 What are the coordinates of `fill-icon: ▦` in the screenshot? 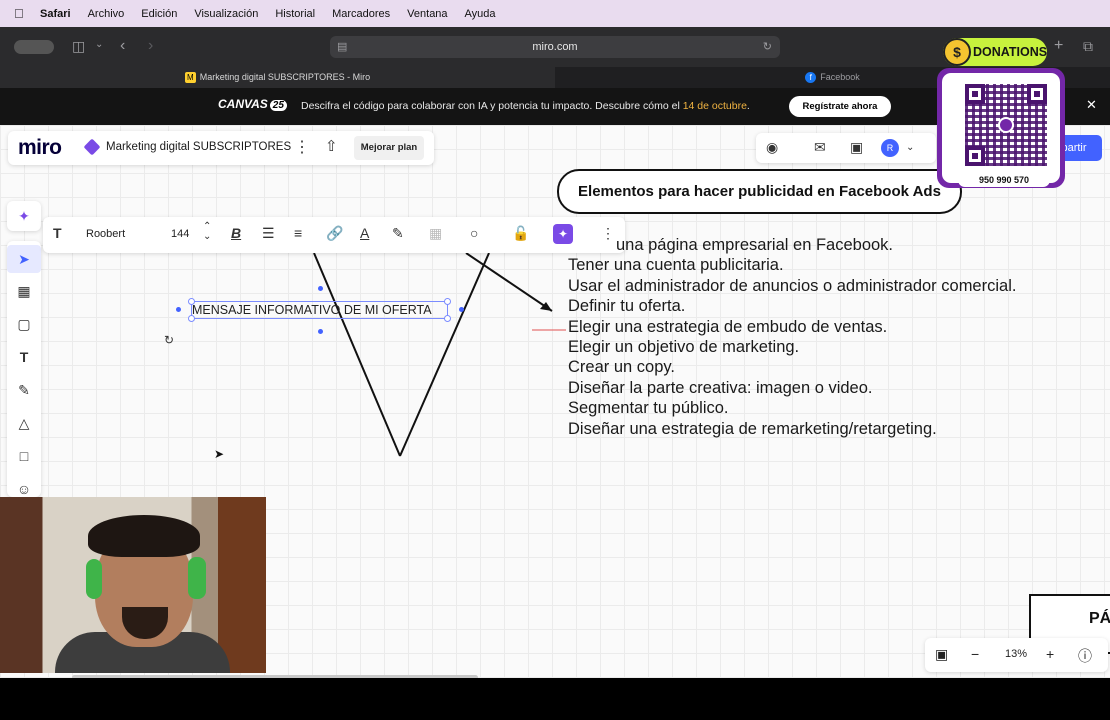 It's located at (435, 233).